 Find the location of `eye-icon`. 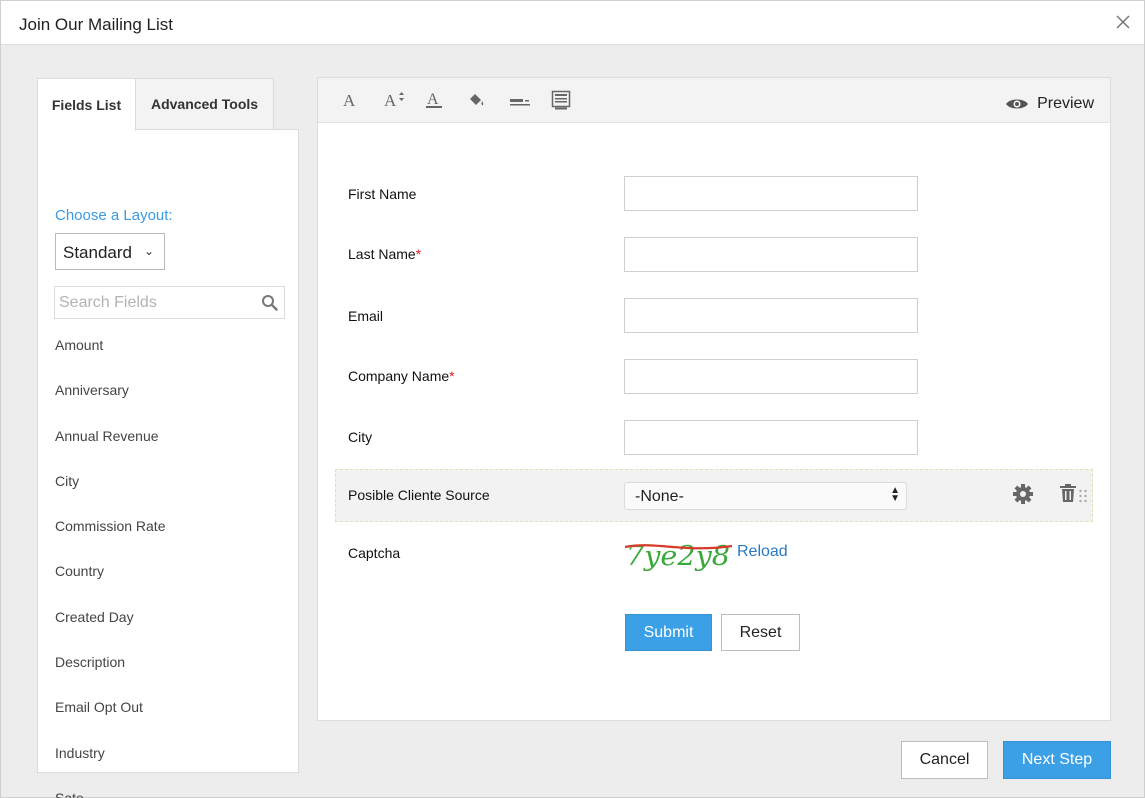

eye-icon is located at coordinates (1017, 104).